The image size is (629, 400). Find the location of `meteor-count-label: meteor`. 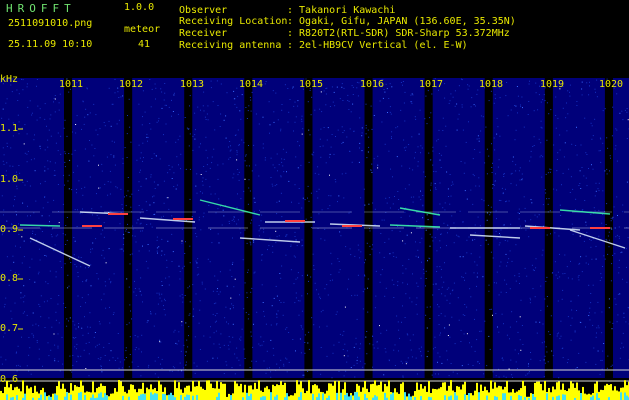

meteor-count-label: meteor is located at coordinates (142, 29).